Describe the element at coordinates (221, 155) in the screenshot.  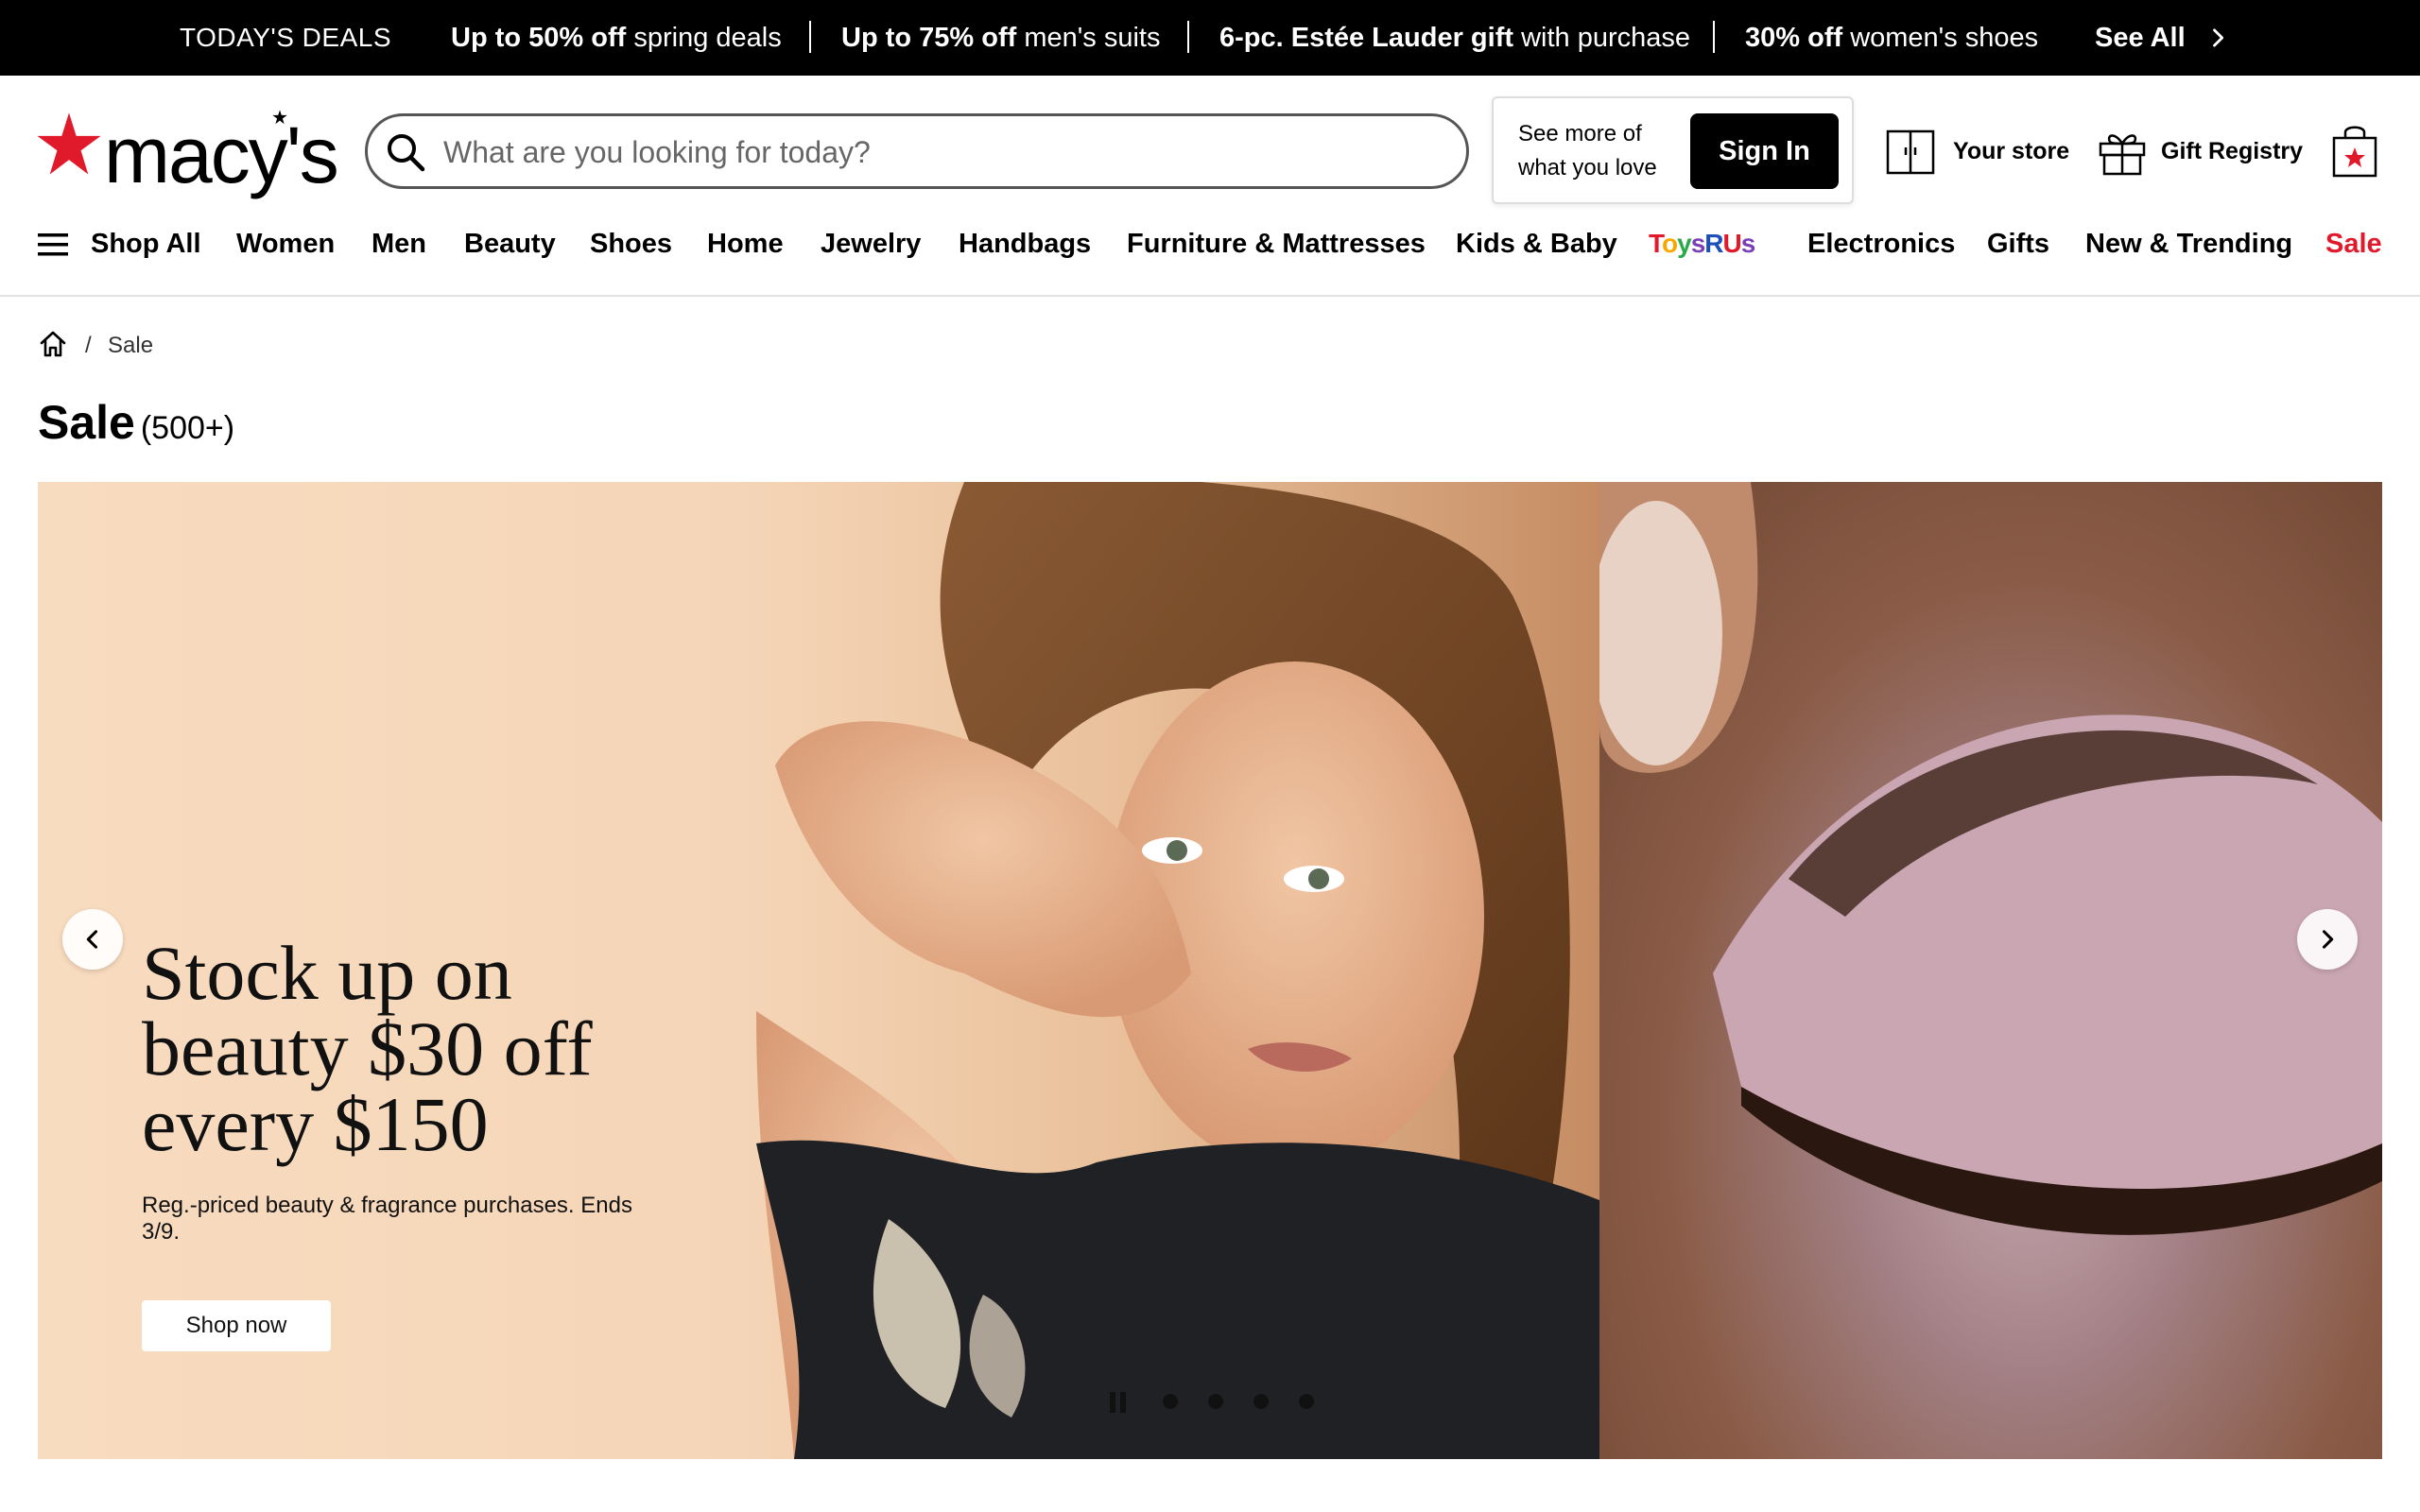
I see `logo-wordmark: macy's` at that location.